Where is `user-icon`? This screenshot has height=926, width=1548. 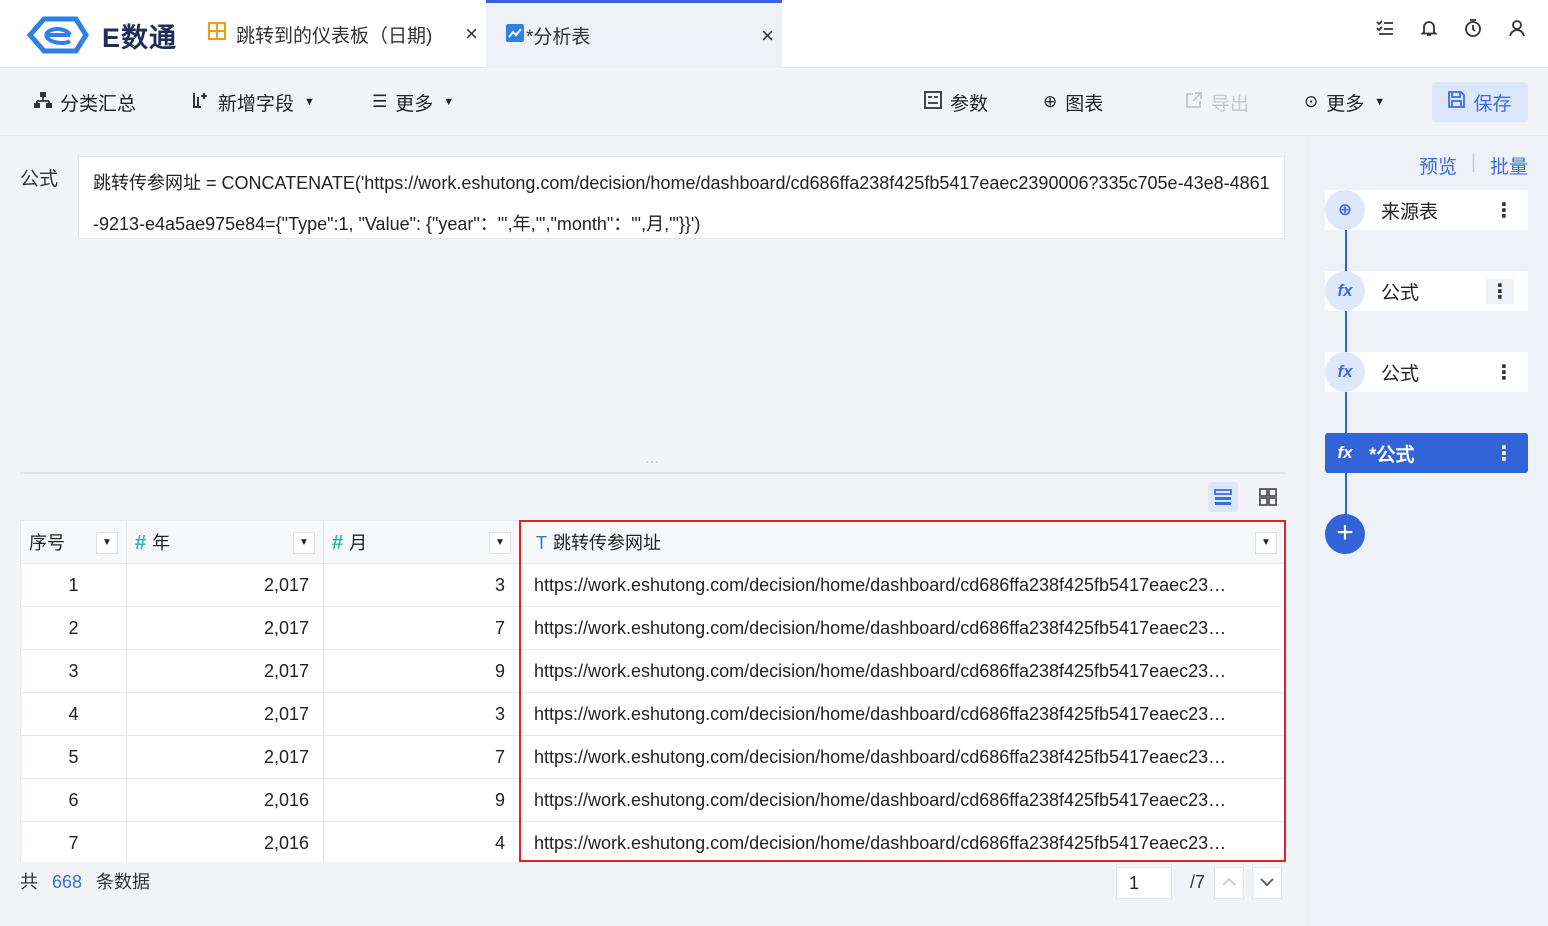
user-icon is located at coordinates (1517, 31).